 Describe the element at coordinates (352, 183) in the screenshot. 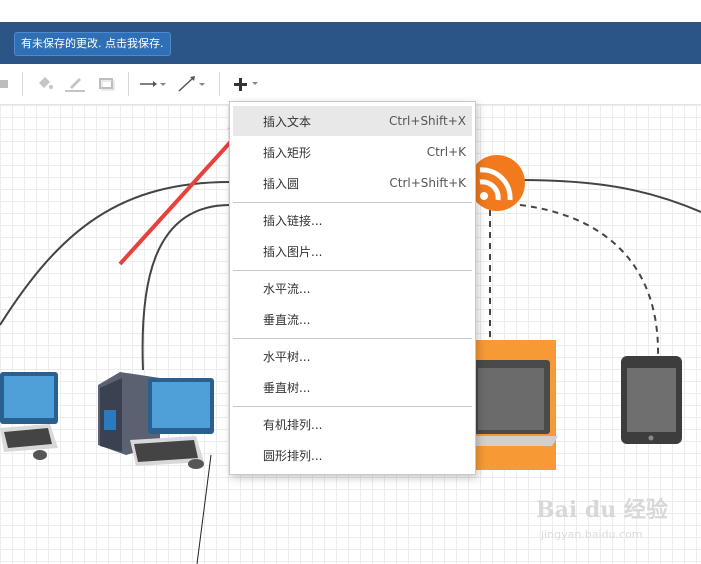

I see `menu-item-insert-ellipse: 插入圆 Ctrl+Shift+K` at that location.